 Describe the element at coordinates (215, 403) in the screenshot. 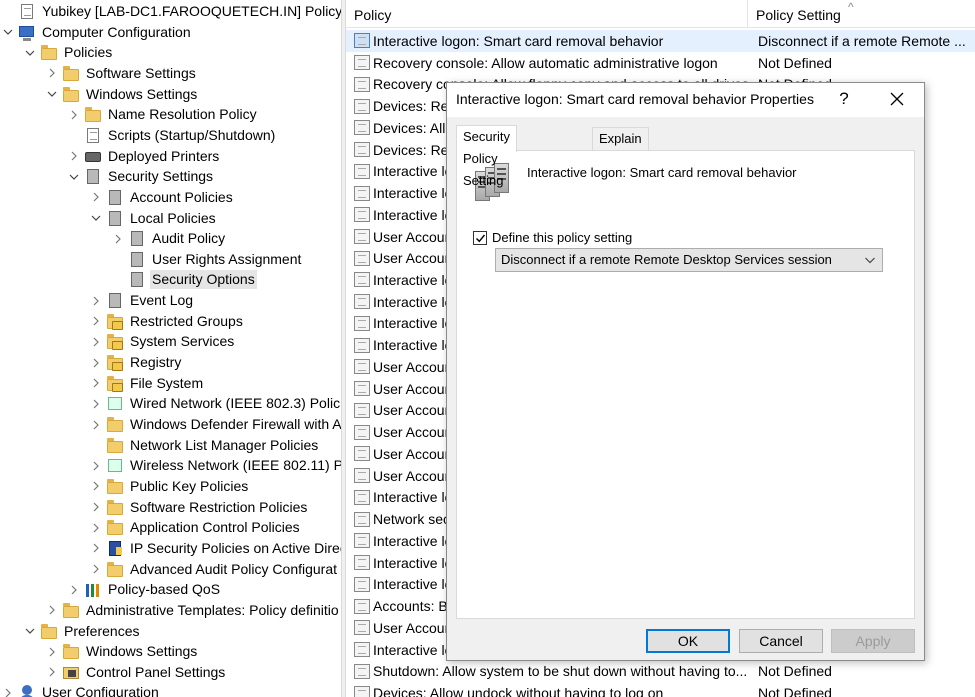

I see `tree-item: Wired Network (IEEE 802.3) Policie` at that location.